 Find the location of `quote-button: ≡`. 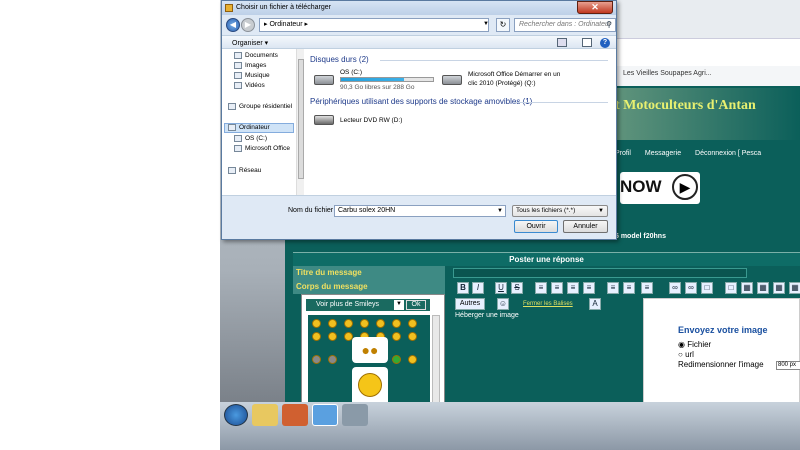

quote-button: ≡ is located at coordinates (647, 288).